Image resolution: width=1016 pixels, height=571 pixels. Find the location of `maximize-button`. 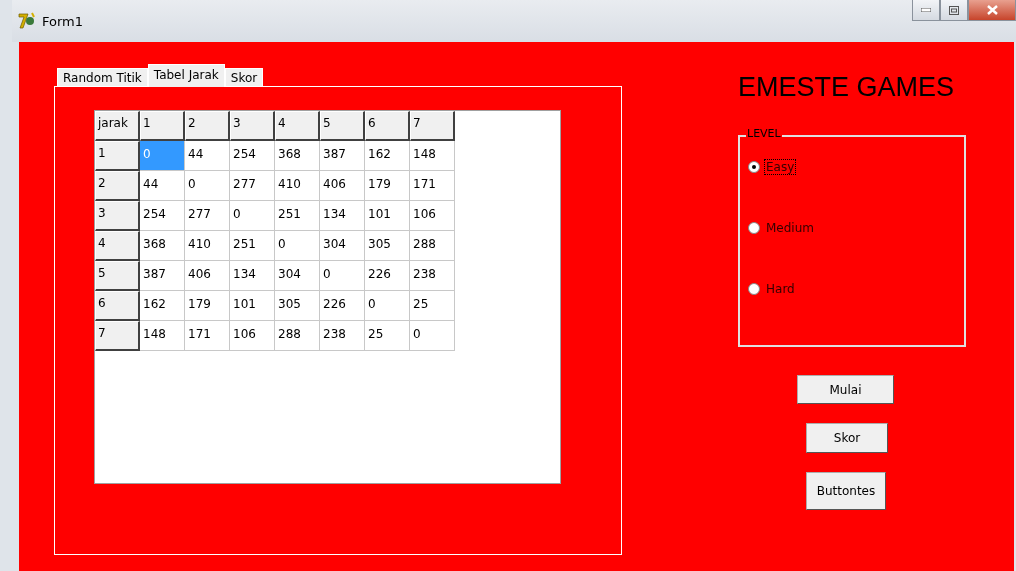

maximize-button is located at coordinates (954, 10).